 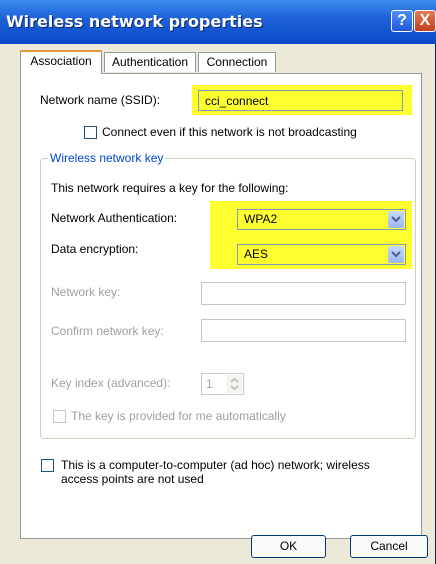 What do you see at coordinates (107, 158) in the screenshot?
I see `wireless-key-group-label: Wireless network key` at bounding box center [107, 158].